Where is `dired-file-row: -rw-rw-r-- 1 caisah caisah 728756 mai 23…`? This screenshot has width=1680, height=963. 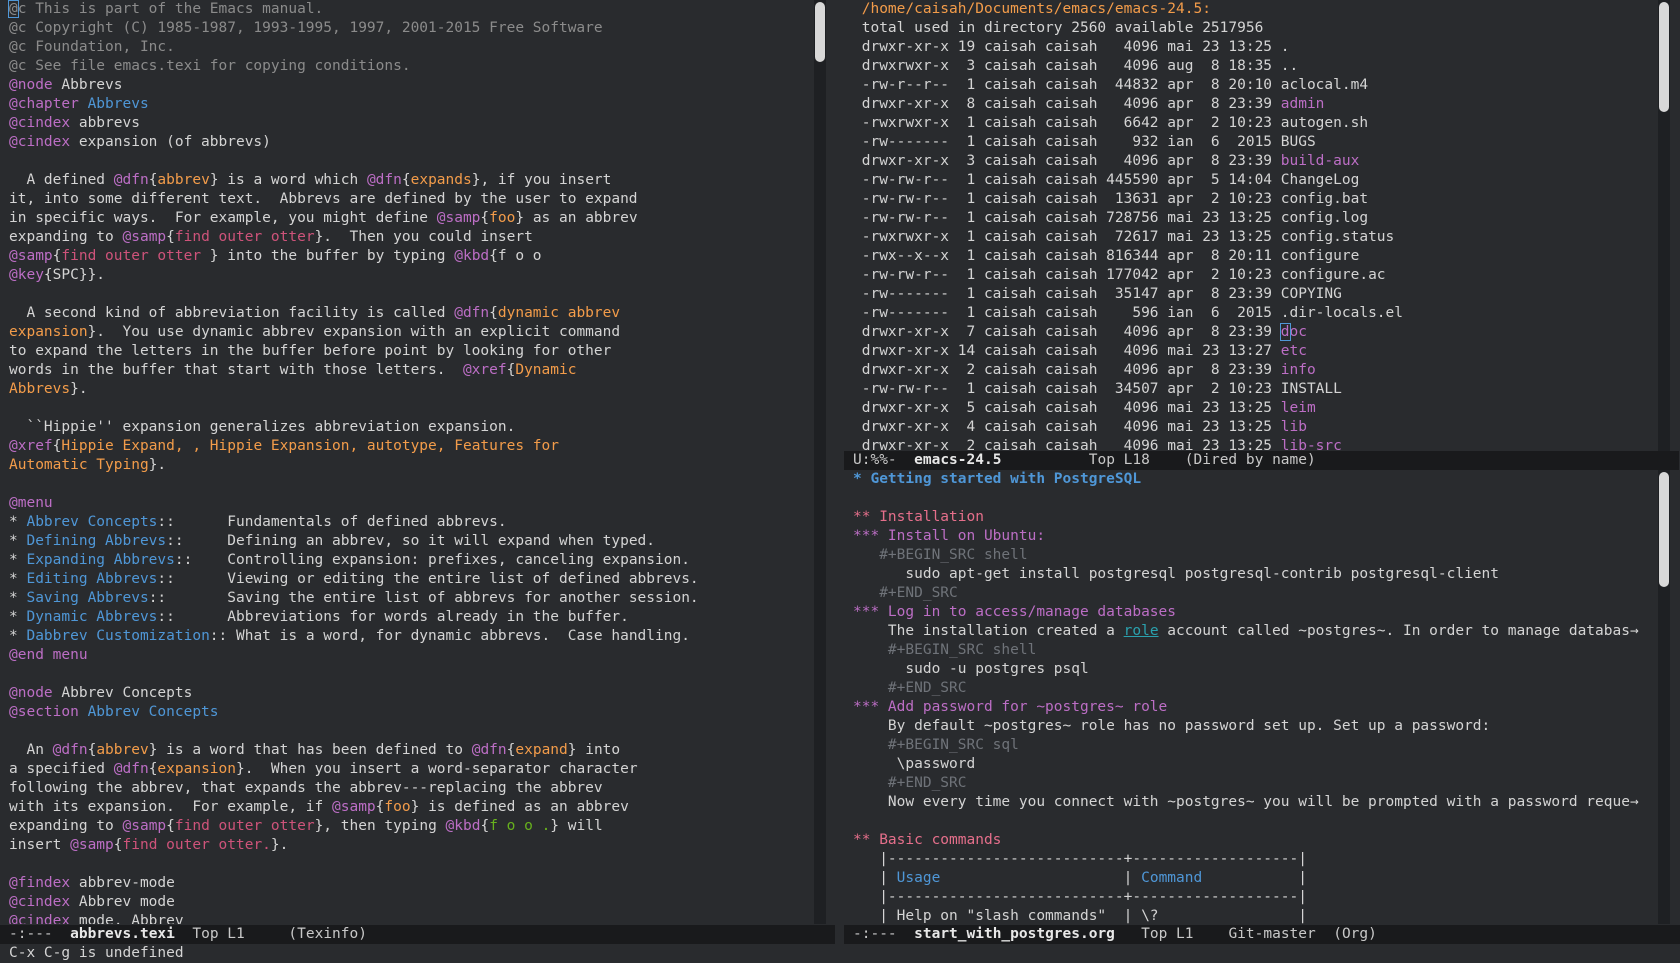
dired-file-row: -rw-rw-r-- 1 caisah caisah 728756 mai 23… is located at coordinates (1128, 218).